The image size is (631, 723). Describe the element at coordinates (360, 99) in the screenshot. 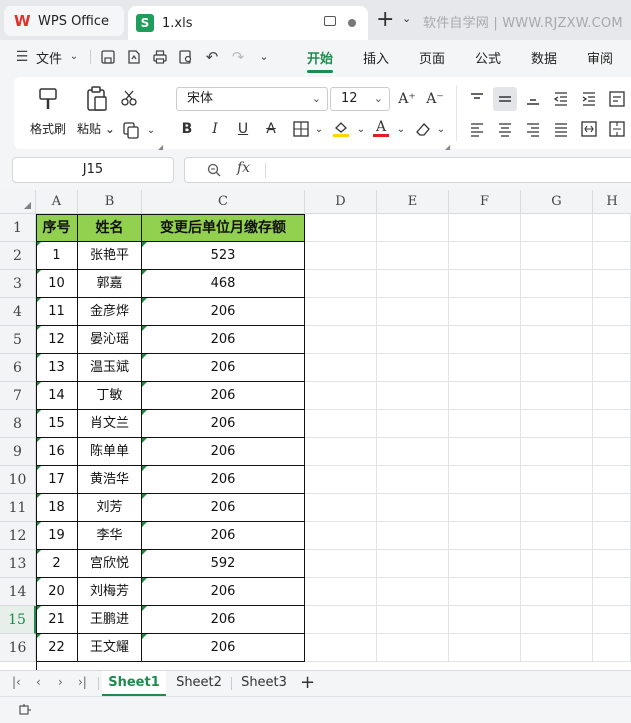

I see `font-size-select: 12 ⌄` at that location.